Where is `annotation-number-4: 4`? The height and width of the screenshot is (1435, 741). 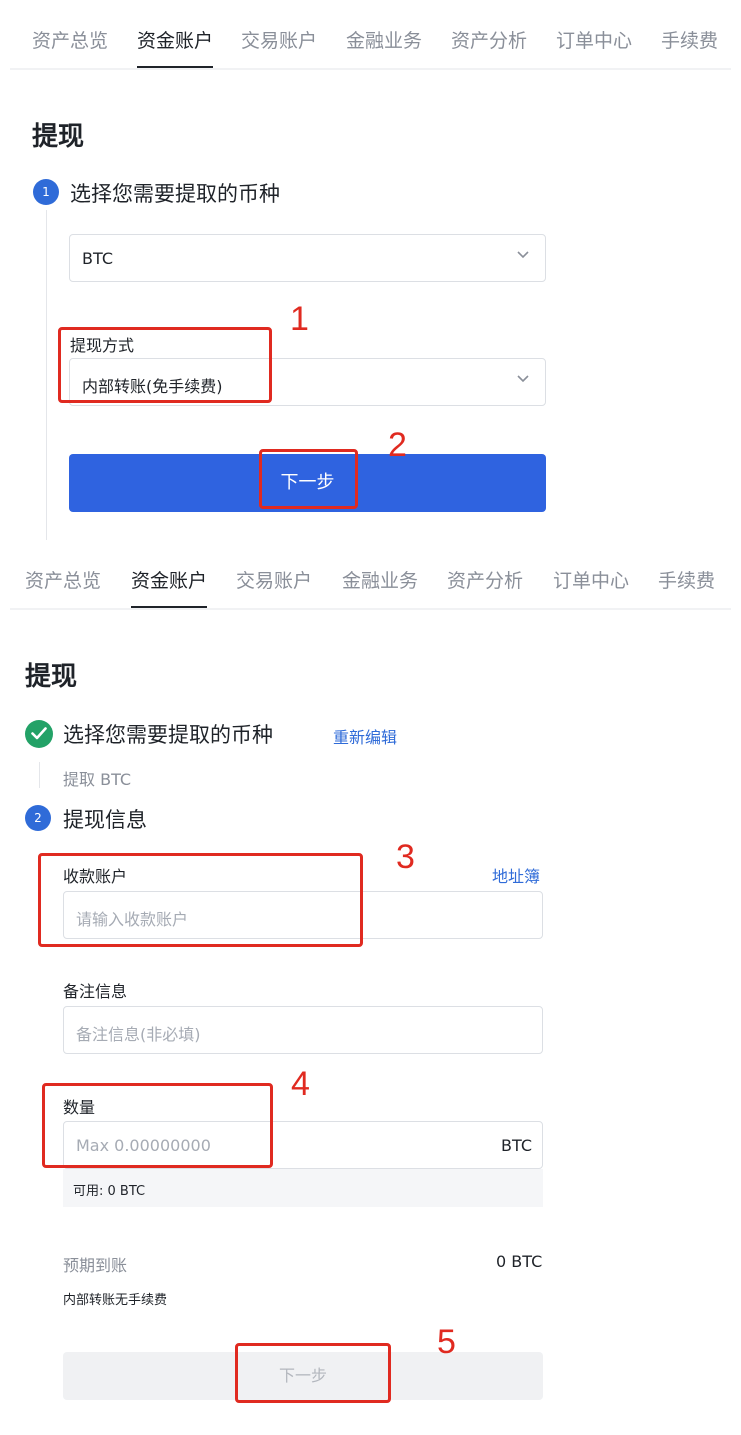
annotation-number-4: 4 is located at coordinates (300, 1084).